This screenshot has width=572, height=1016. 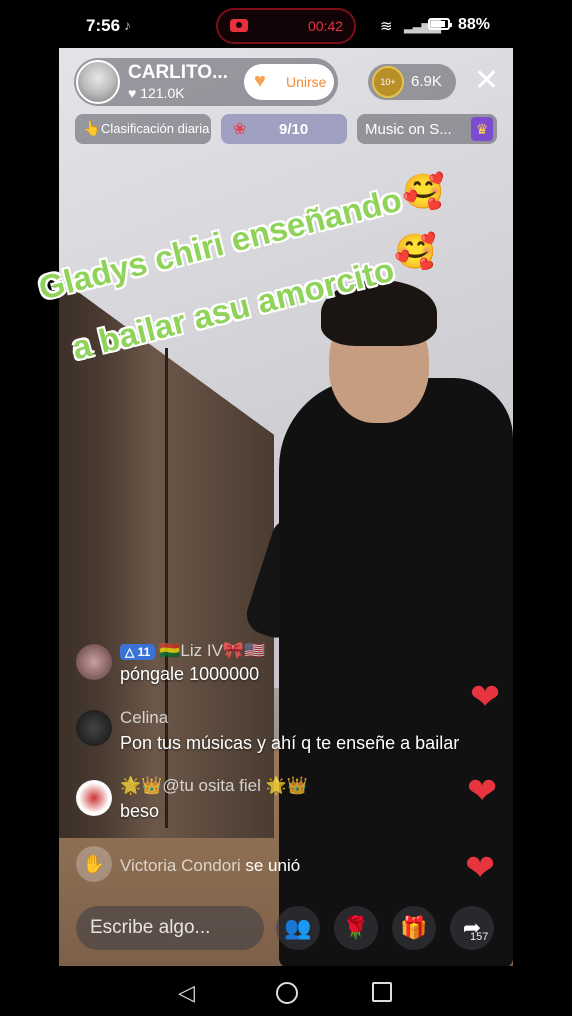 What do you see at coordinates (92, 128) in the screenshot?
I see `hand-icon: 👆` at bounding box center [92, 128].